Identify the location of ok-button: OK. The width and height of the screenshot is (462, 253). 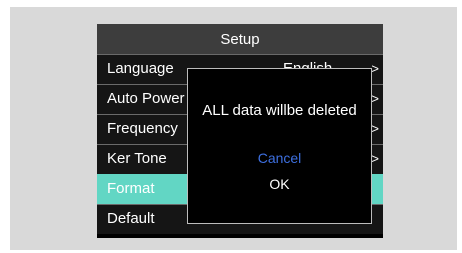
(279, 184).